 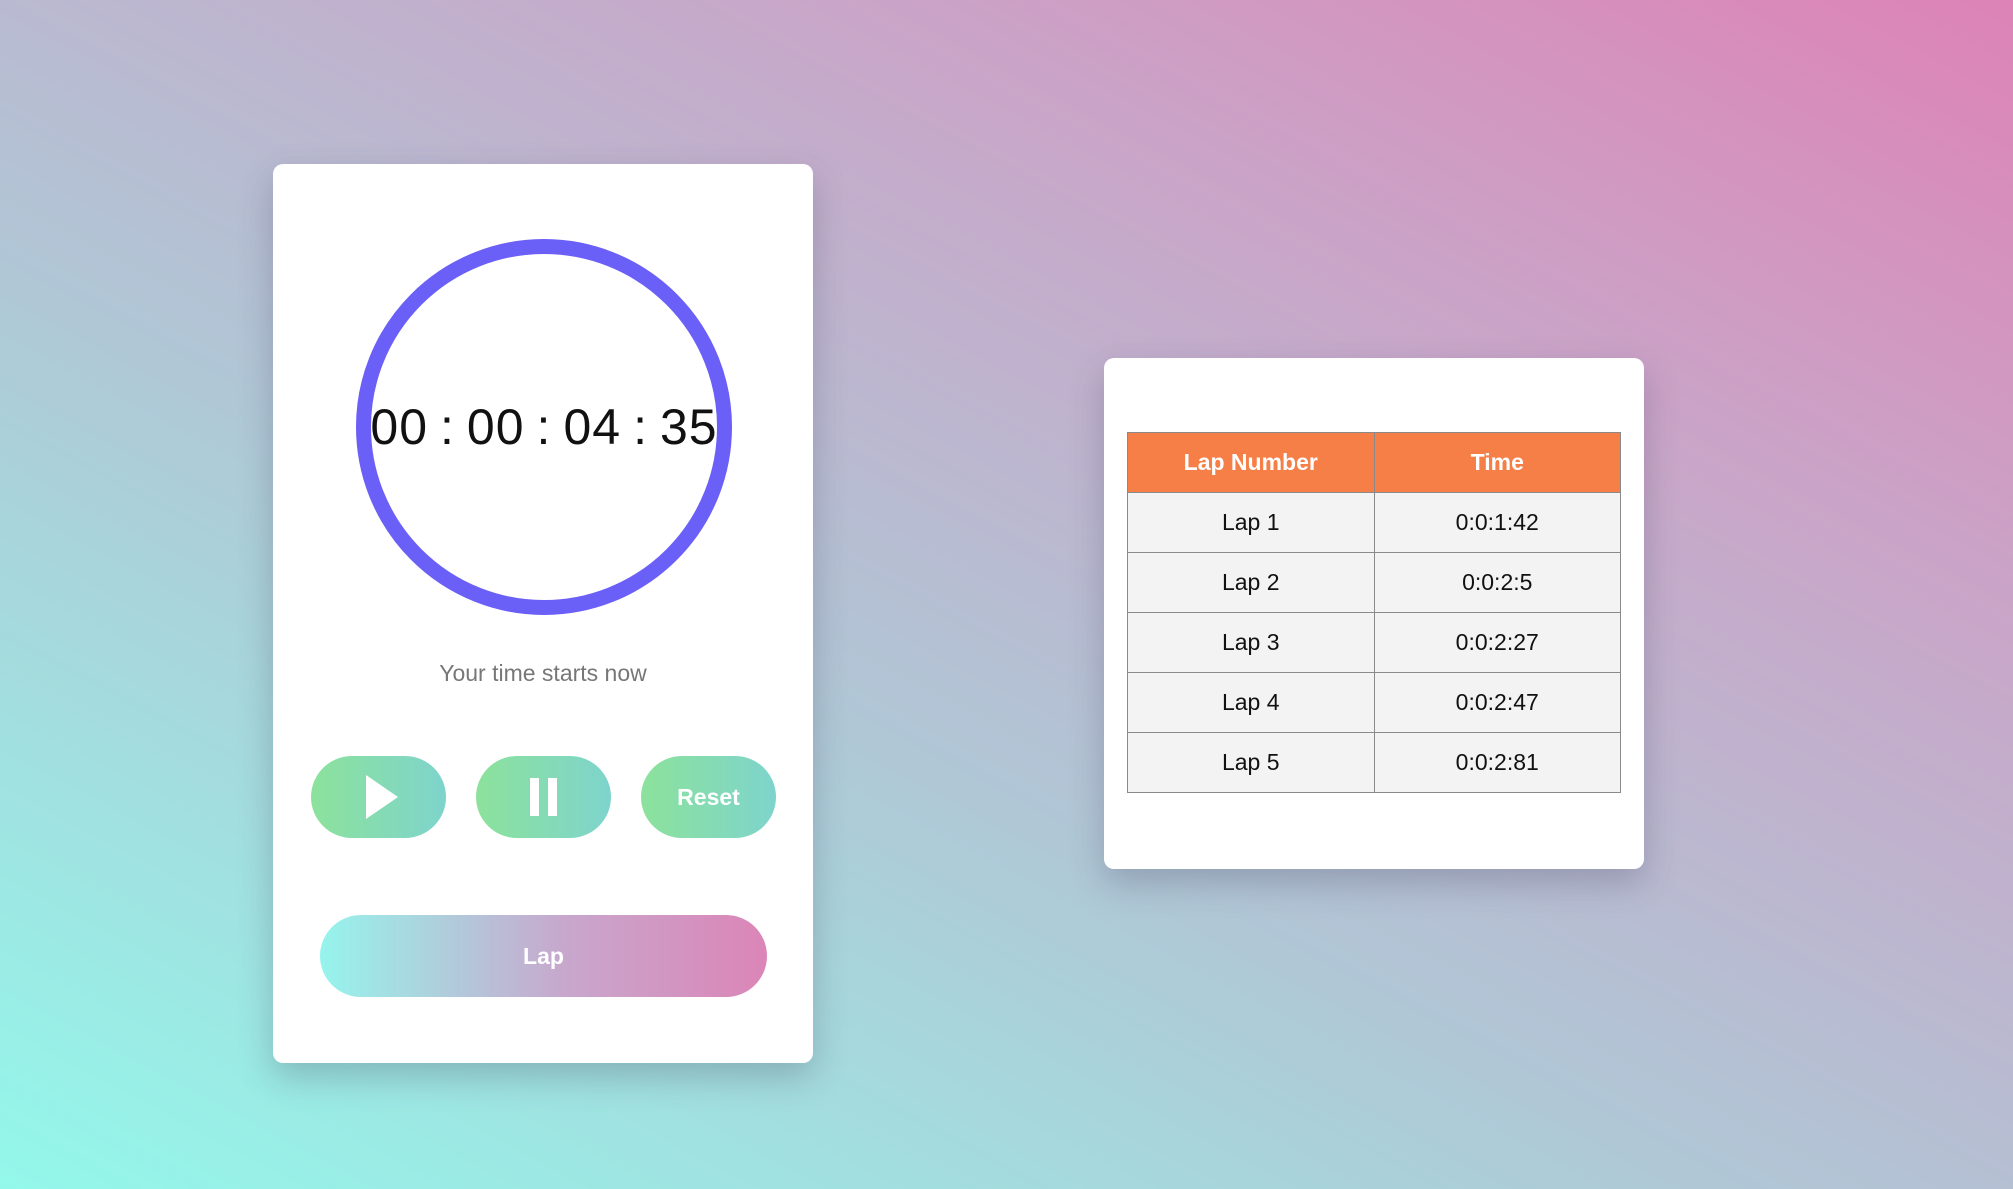 I want to click on pause-icon, so click(x=543, y=797).